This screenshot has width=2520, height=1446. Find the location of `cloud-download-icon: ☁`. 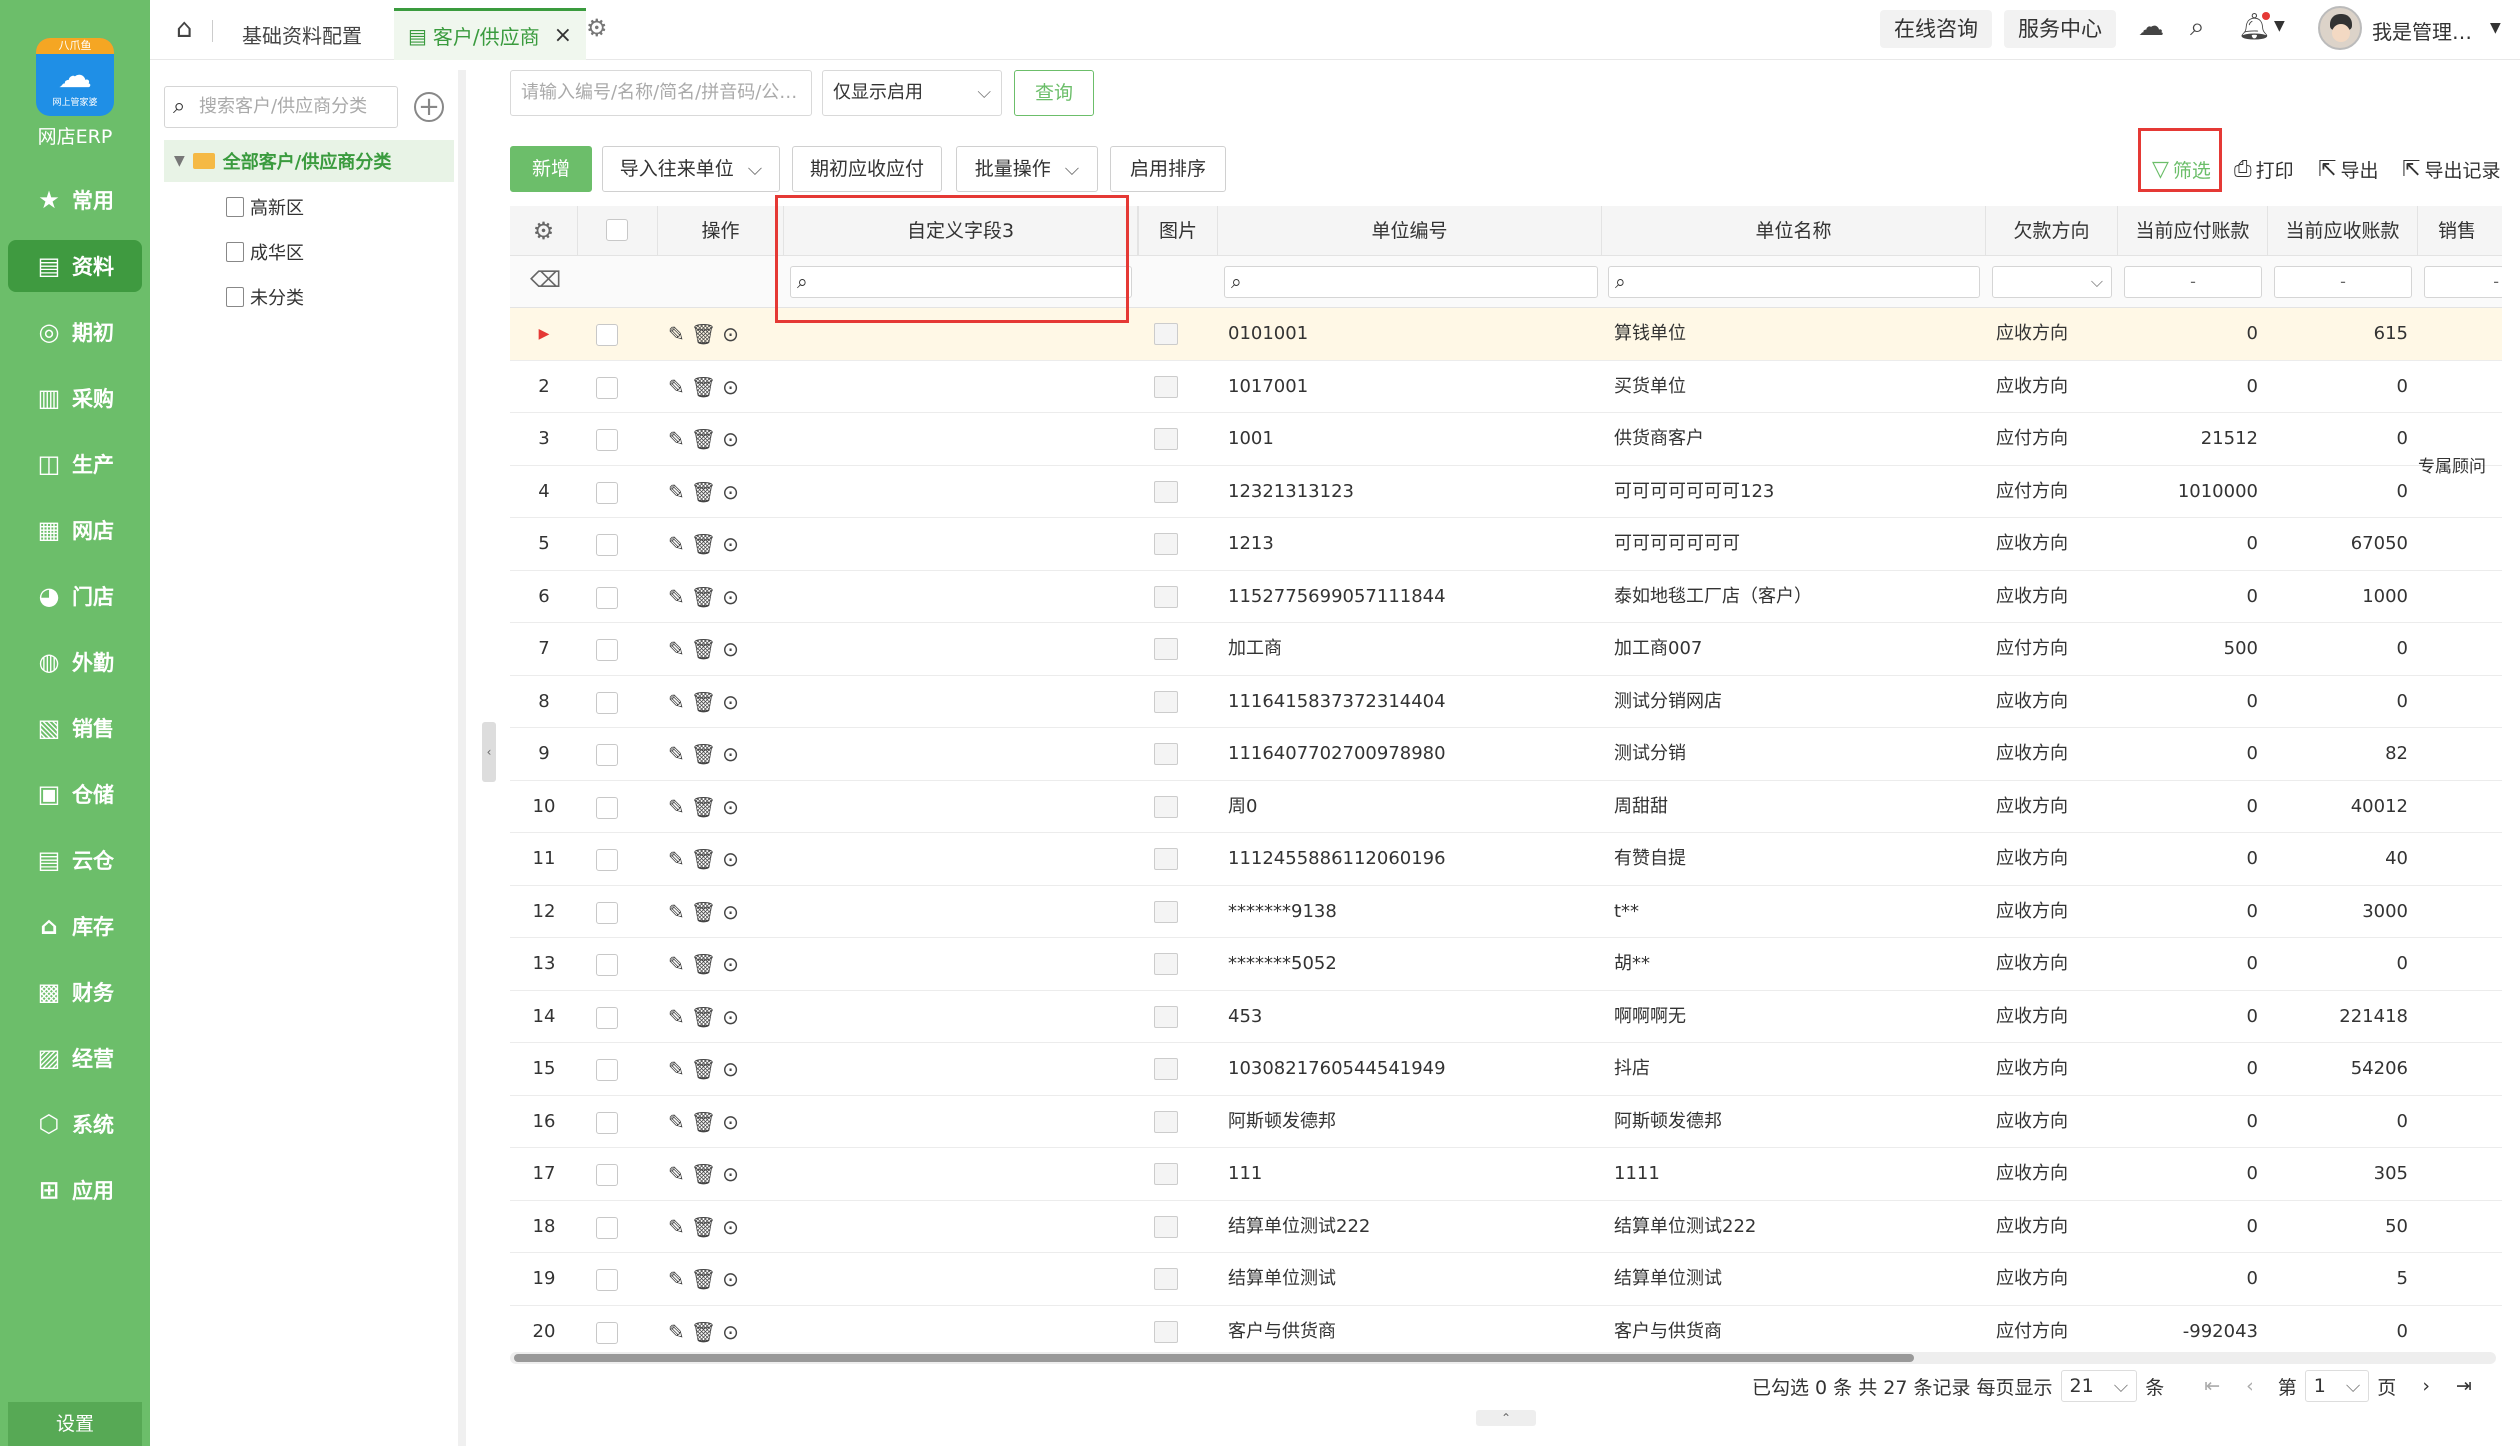

cloud-download-icon: ☁ is located at coordinates (2151, 27).